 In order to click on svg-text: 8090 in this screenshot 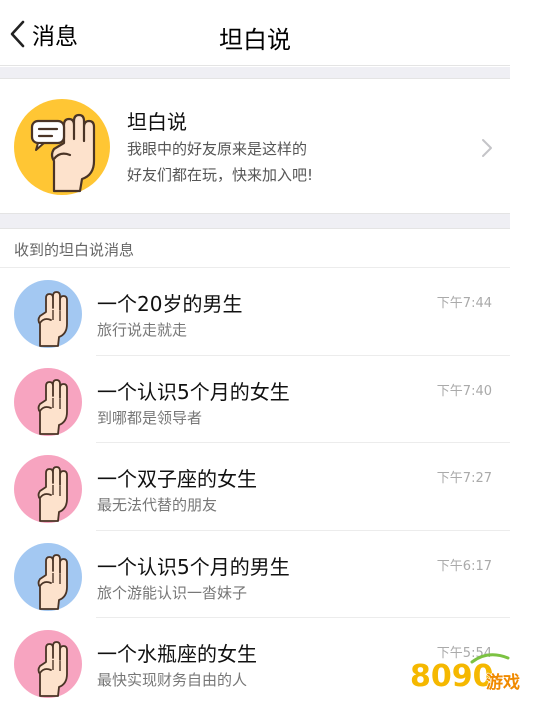, I will do `click(452, 676)`.